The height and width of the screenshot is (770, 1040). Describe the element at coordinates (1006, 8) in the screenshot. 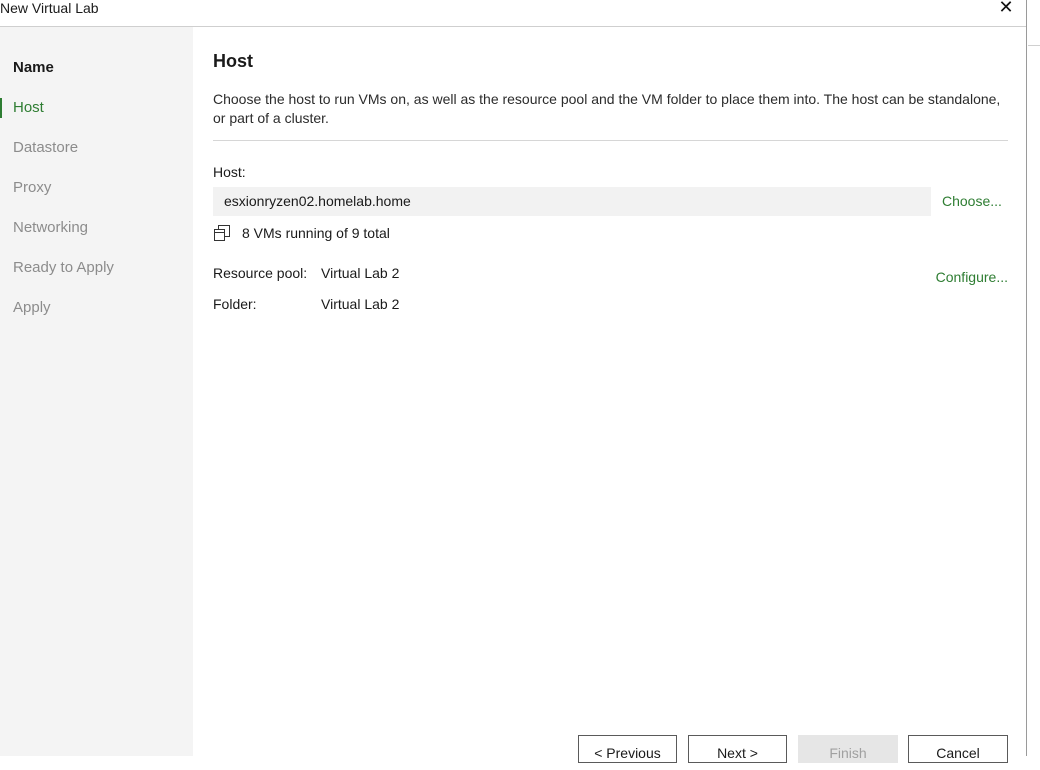

I see `close-icon: ✕` at that location.